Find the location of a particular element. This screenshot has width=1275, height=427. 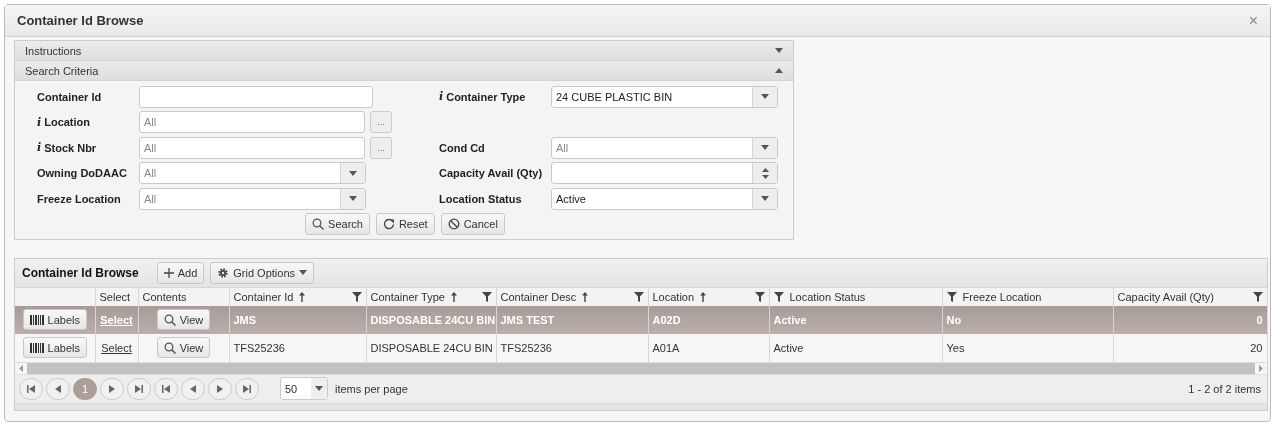

column-header: Location Status is located at coordinates (827, 296).